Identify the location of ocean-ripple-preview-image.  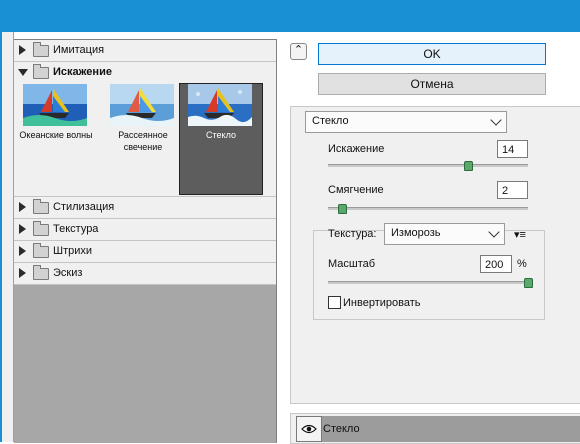
(55, 105).